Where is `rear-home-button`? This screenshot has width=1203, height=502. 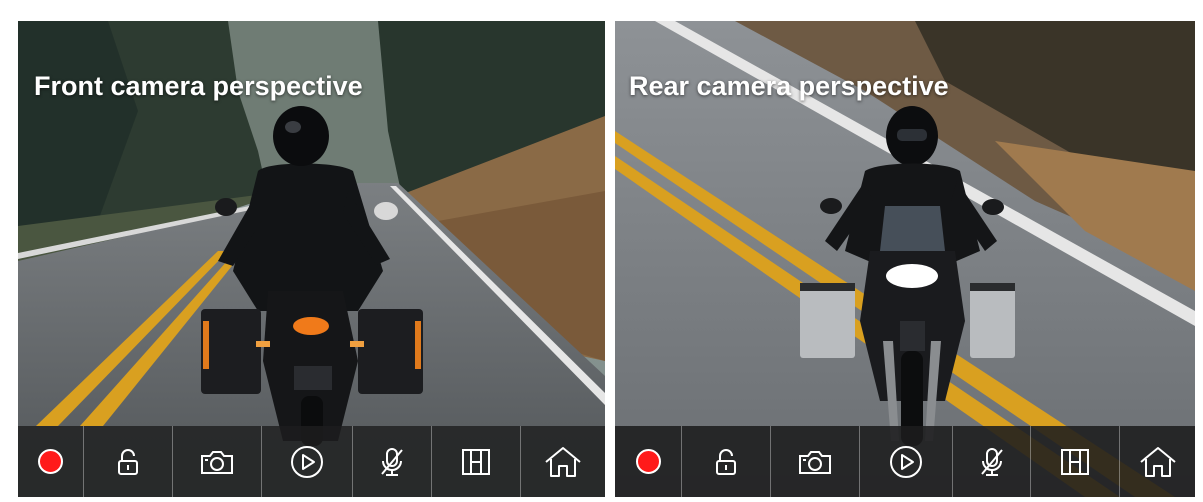
rear-home-button is located at coordinates (1157, 461).